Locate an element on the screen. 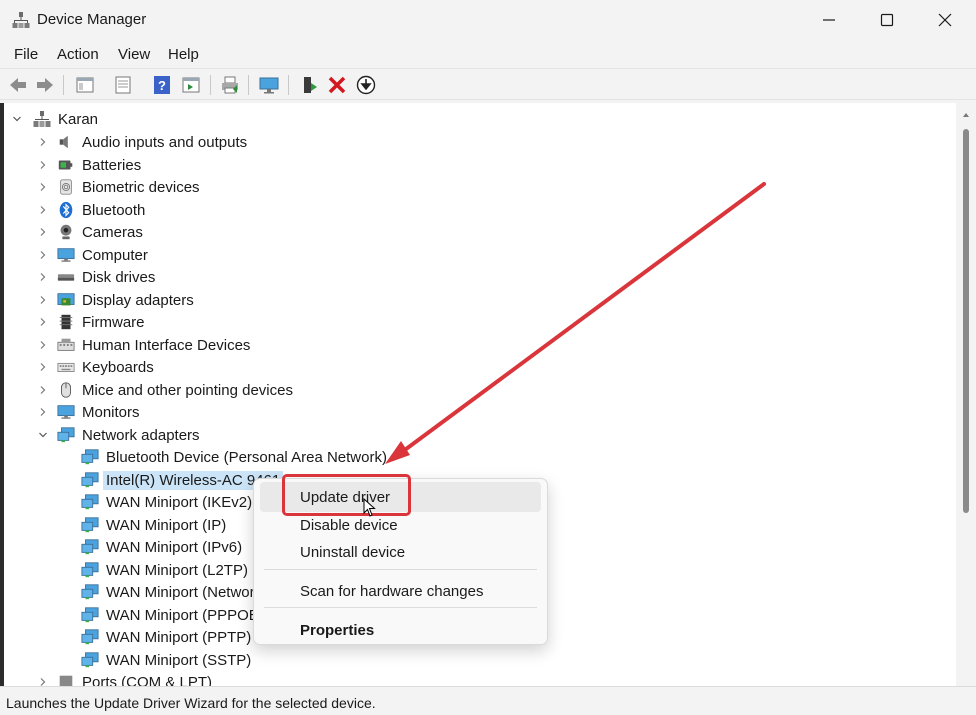 This screenshot has width=976, height=715. network-device-wan-pptp: WAN Miniport (PPTP) is located at coordinates (165, 637).